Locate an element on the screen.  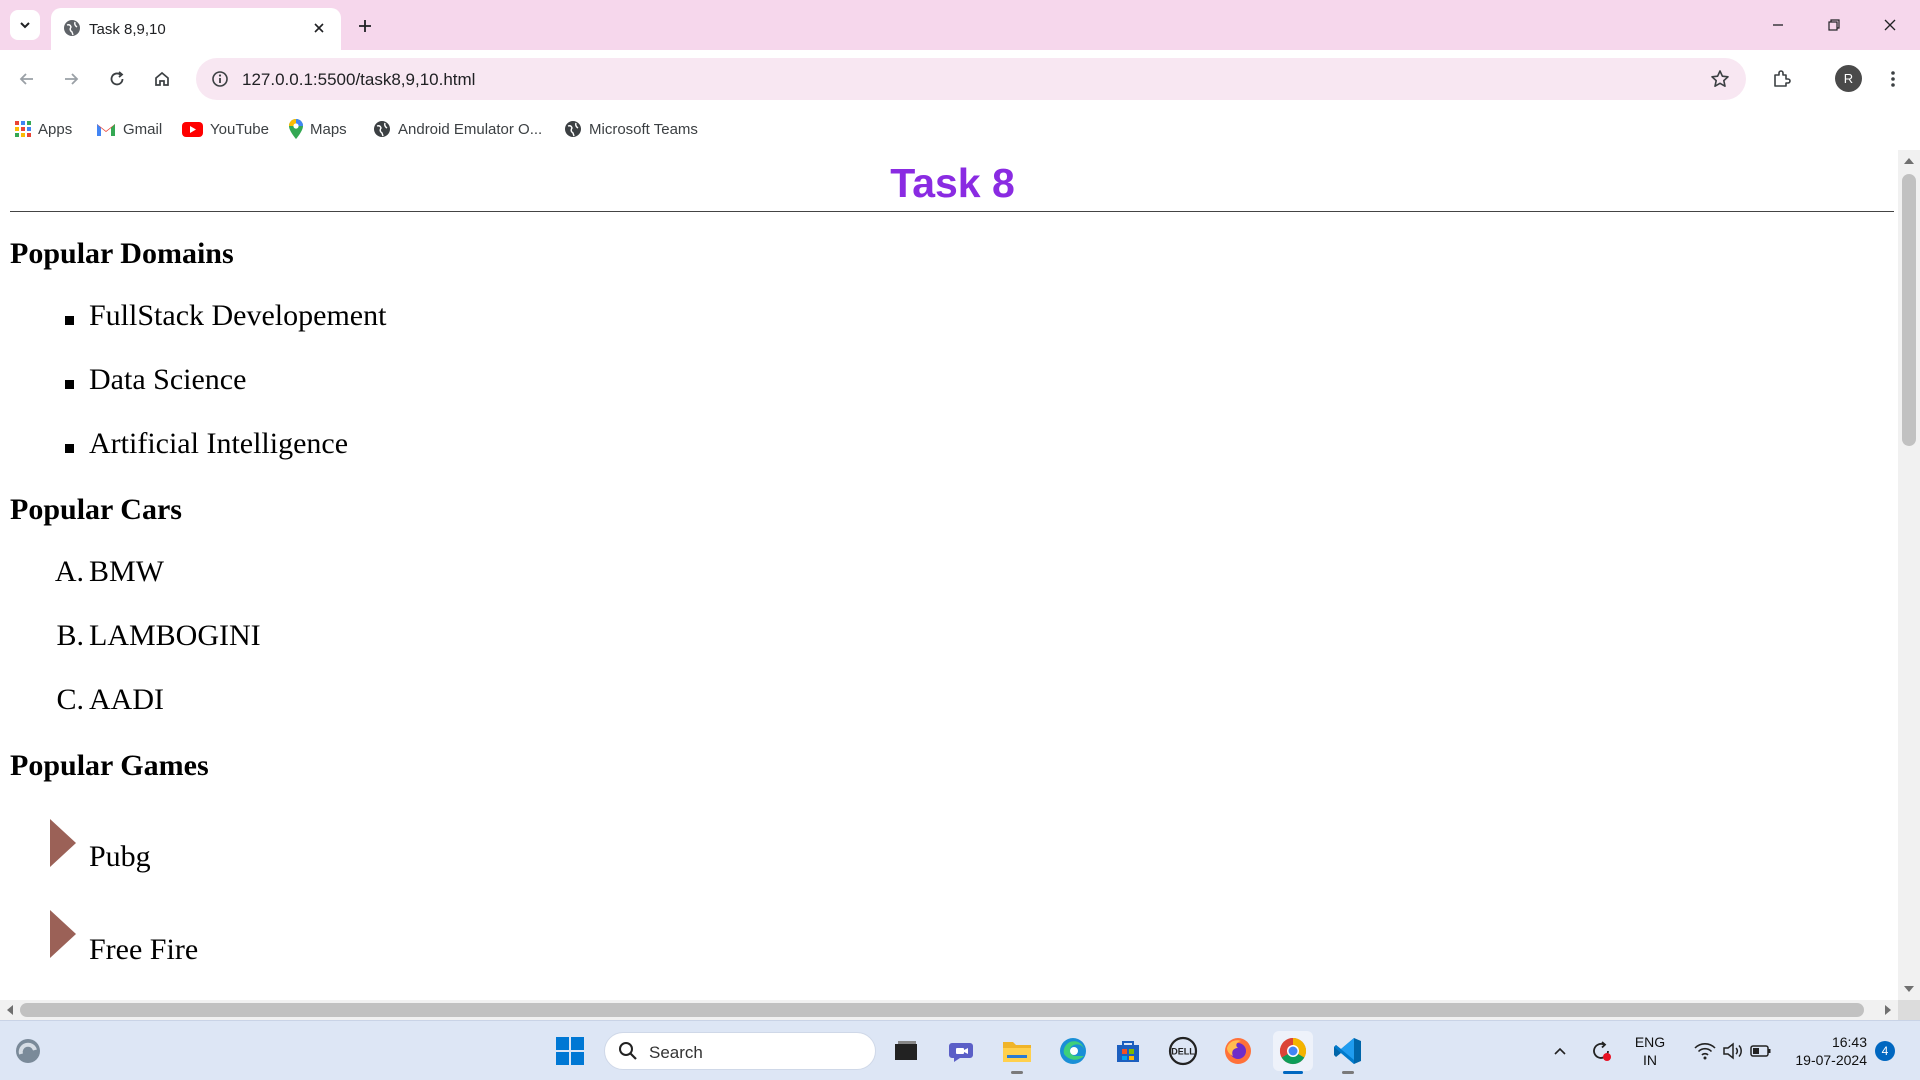
task-view-icon is located at coordinates (906, 1050).